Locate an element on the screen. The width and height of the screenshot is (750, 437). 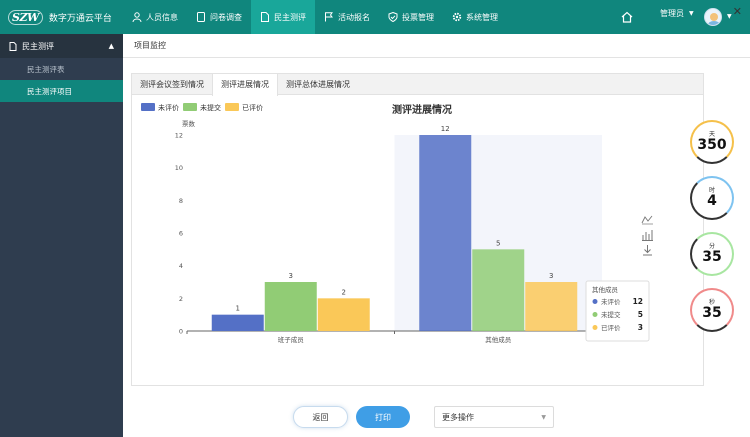
y-tick-label: 12 is located at coordinates (179, 136).